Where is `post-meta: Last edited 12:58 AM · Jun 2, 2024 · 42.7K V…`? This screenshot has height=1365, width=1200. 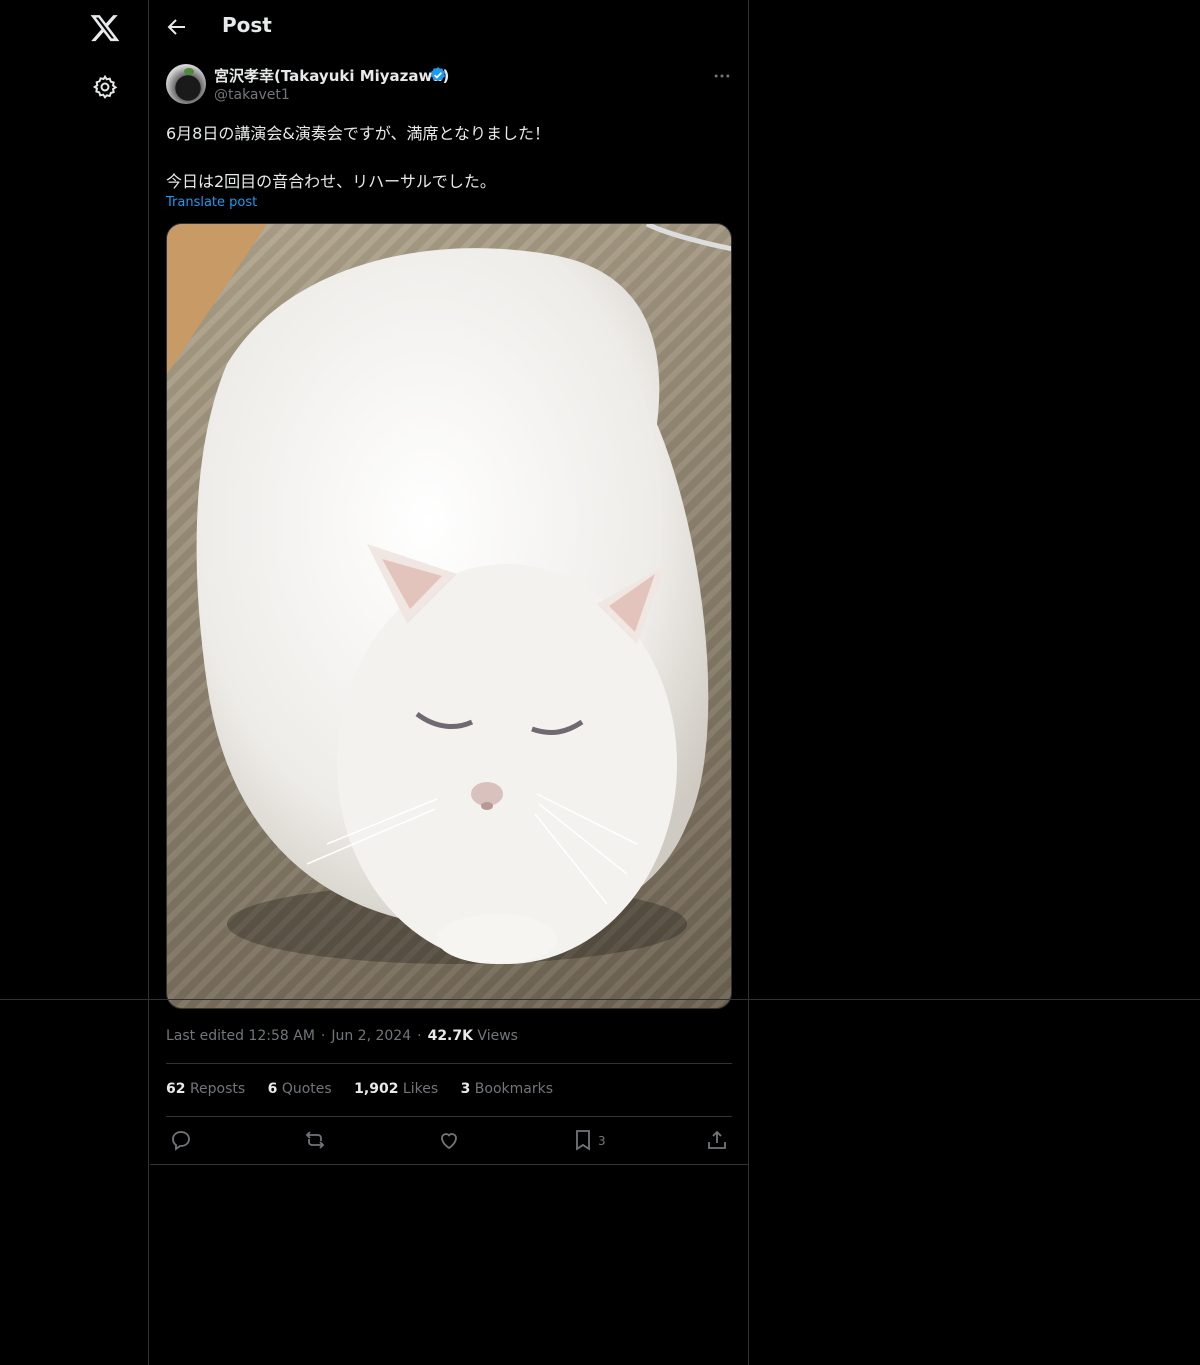 post-meta: Last edited 12:58 AM · Jun 2, 2024 · 42.7K V… is located at coordinates (342, 1036).